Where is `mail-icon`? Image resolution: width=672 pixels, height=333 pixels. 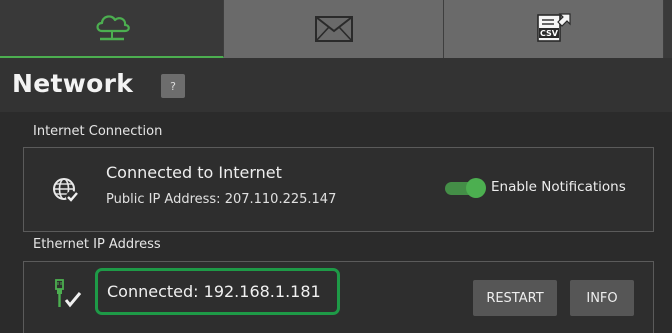
mail-icon is located at coordinates (333, 29).